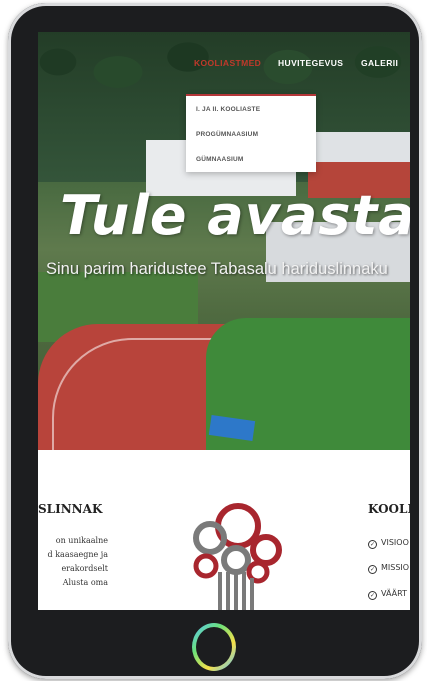  Describe the element at coordinates (214, 647) in the screenshot. I see `home-button` at that location.